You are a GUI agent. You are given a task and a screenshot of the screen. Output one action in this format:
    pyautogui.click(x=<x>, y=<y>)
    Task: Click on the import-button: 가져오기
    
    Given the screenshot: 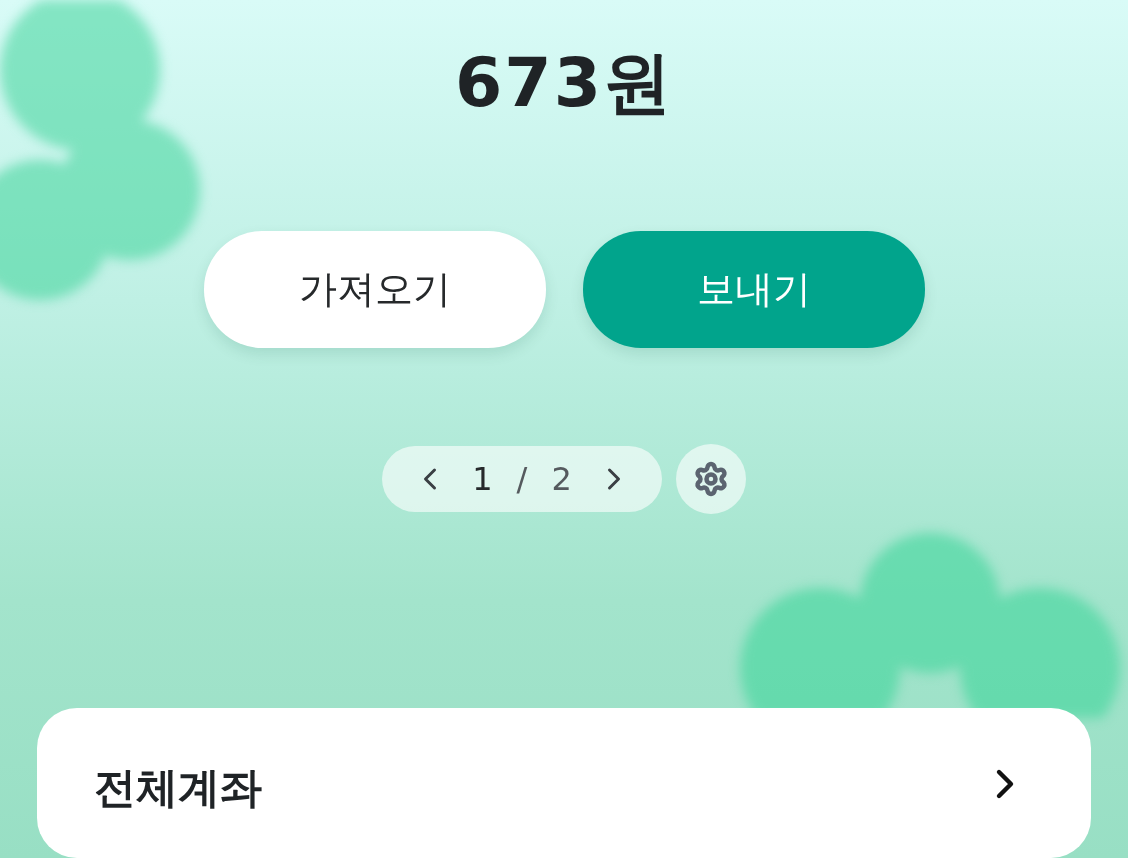 What is the action you would take?
    pyautogui.click(x=374, y=289)
    